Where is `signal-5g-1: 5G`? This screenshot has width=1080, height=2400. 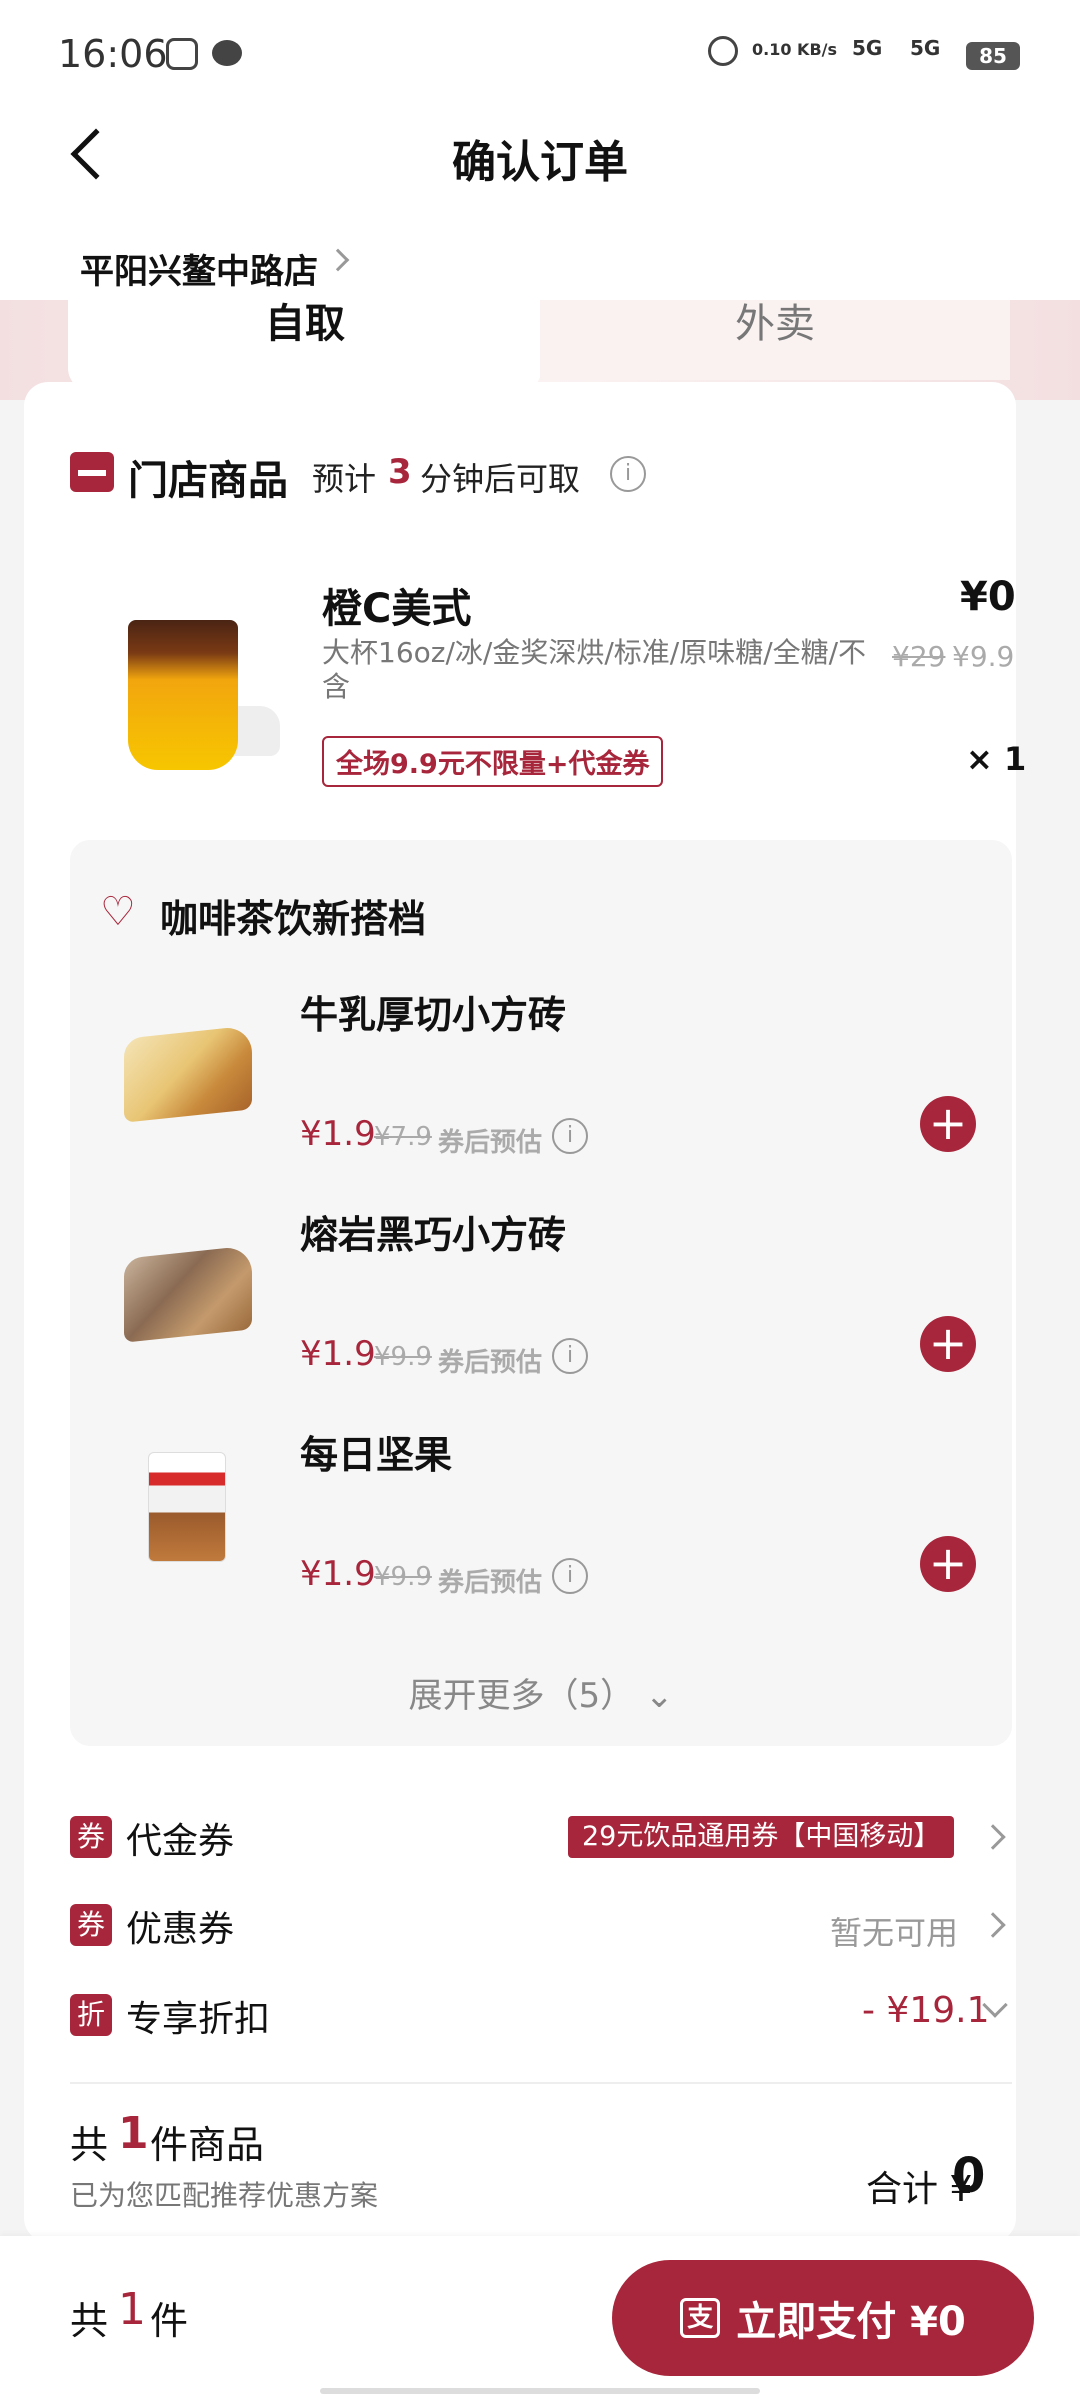
signal-5g-1: 5G is located at coordinates (867, 48).